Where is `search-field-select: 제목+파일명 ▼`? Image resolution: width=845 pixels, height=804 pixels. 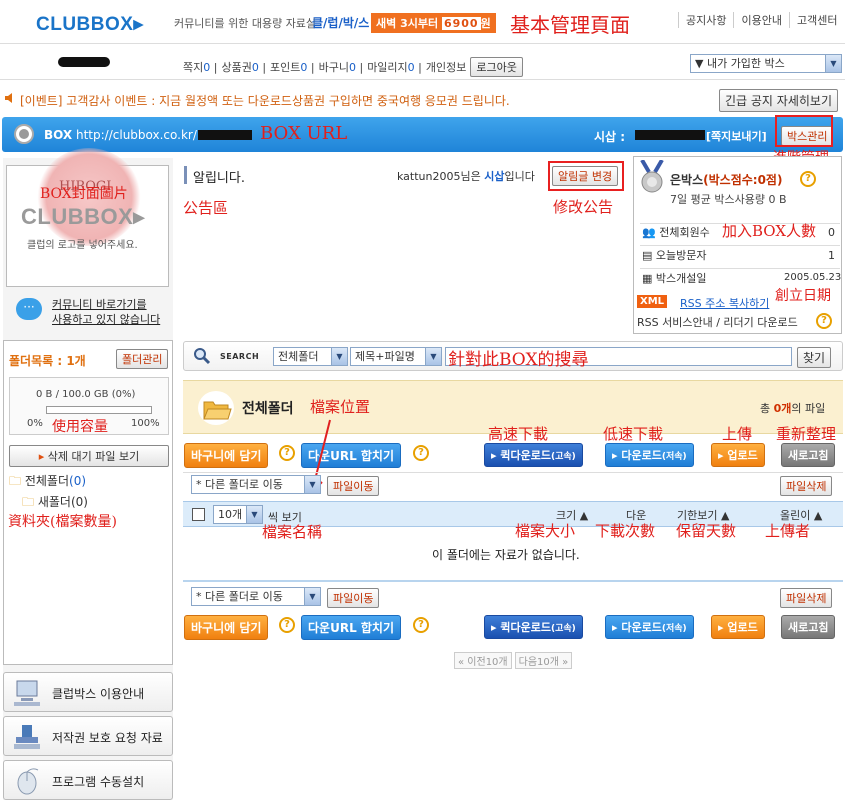 search-field-select: 제목+파일명 ▼ is located at coordinates (396, 356).